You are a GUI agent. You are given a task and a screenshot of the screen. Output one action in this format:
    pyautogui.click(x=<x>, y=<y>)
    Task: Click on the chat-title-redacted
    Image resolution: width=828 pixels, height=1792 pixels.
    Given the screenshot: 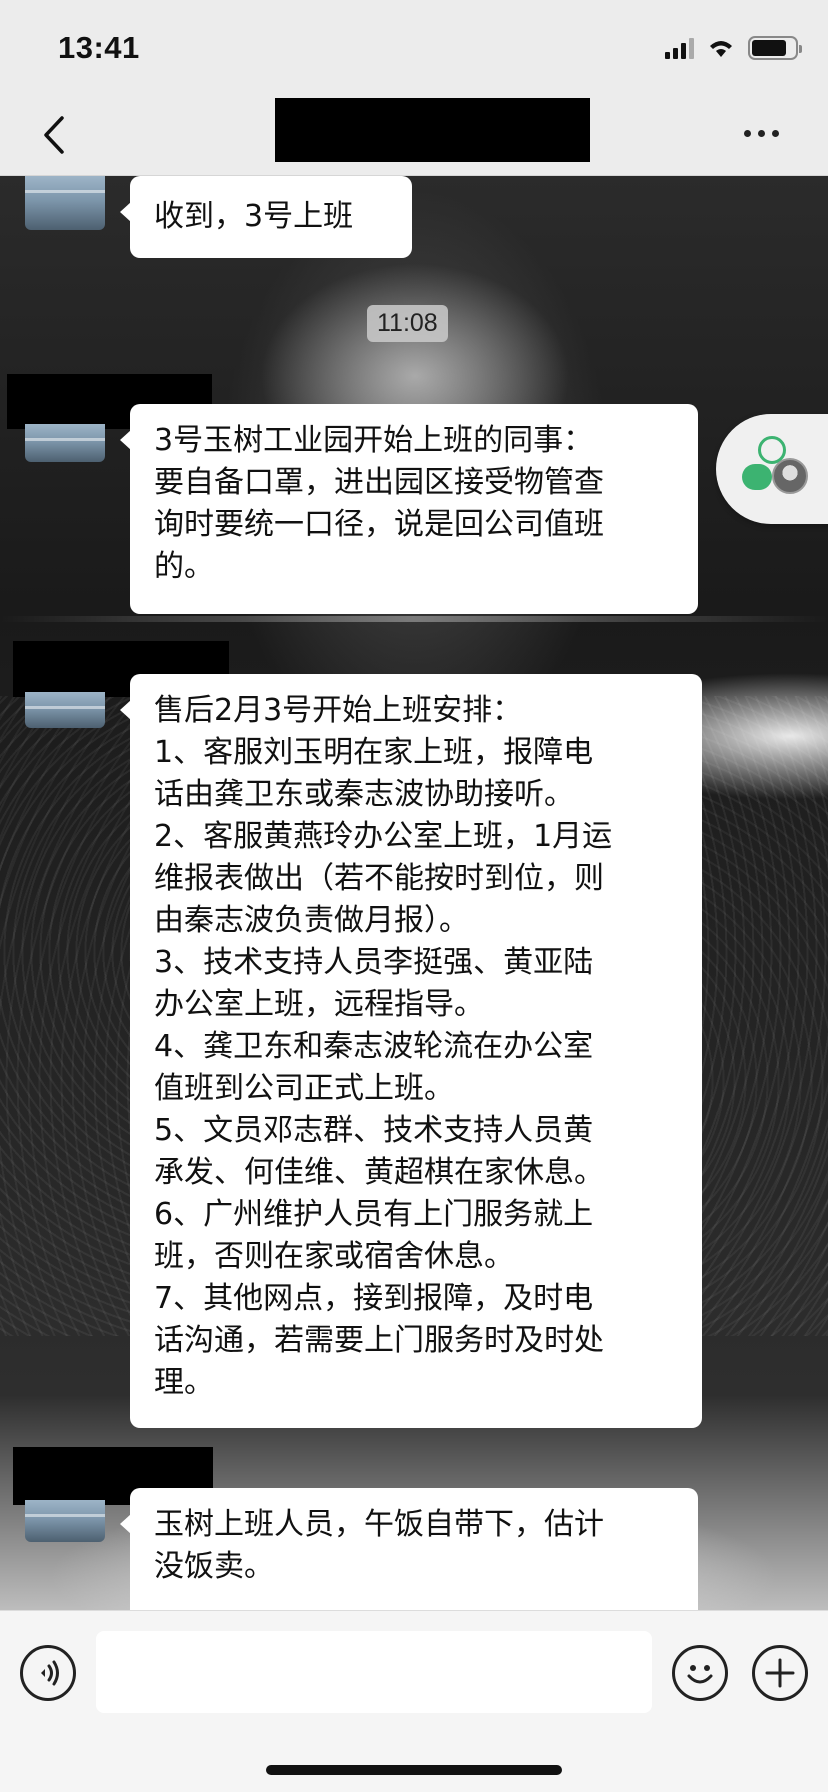 What is the action you would take?
    pyautogui.click(x=432, y=130)
    